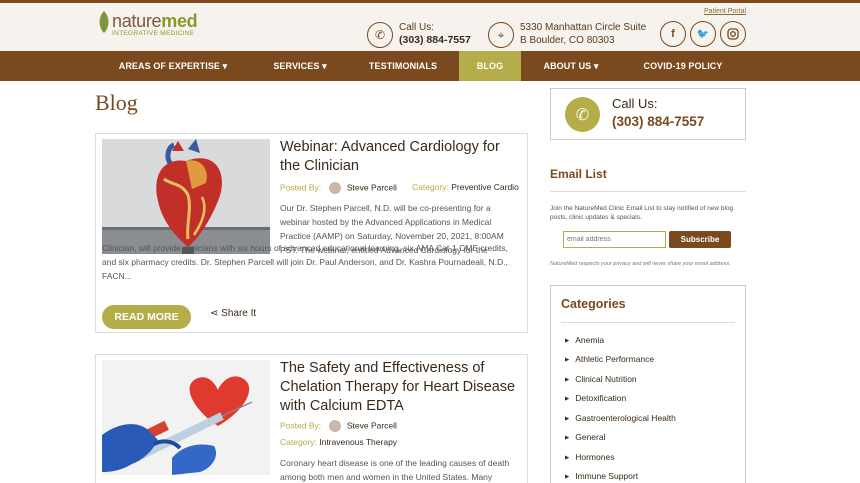 The width and height of the screenshot is (860, 483). I want to click on subscribe-button: Subscribe, so click(700, 239).